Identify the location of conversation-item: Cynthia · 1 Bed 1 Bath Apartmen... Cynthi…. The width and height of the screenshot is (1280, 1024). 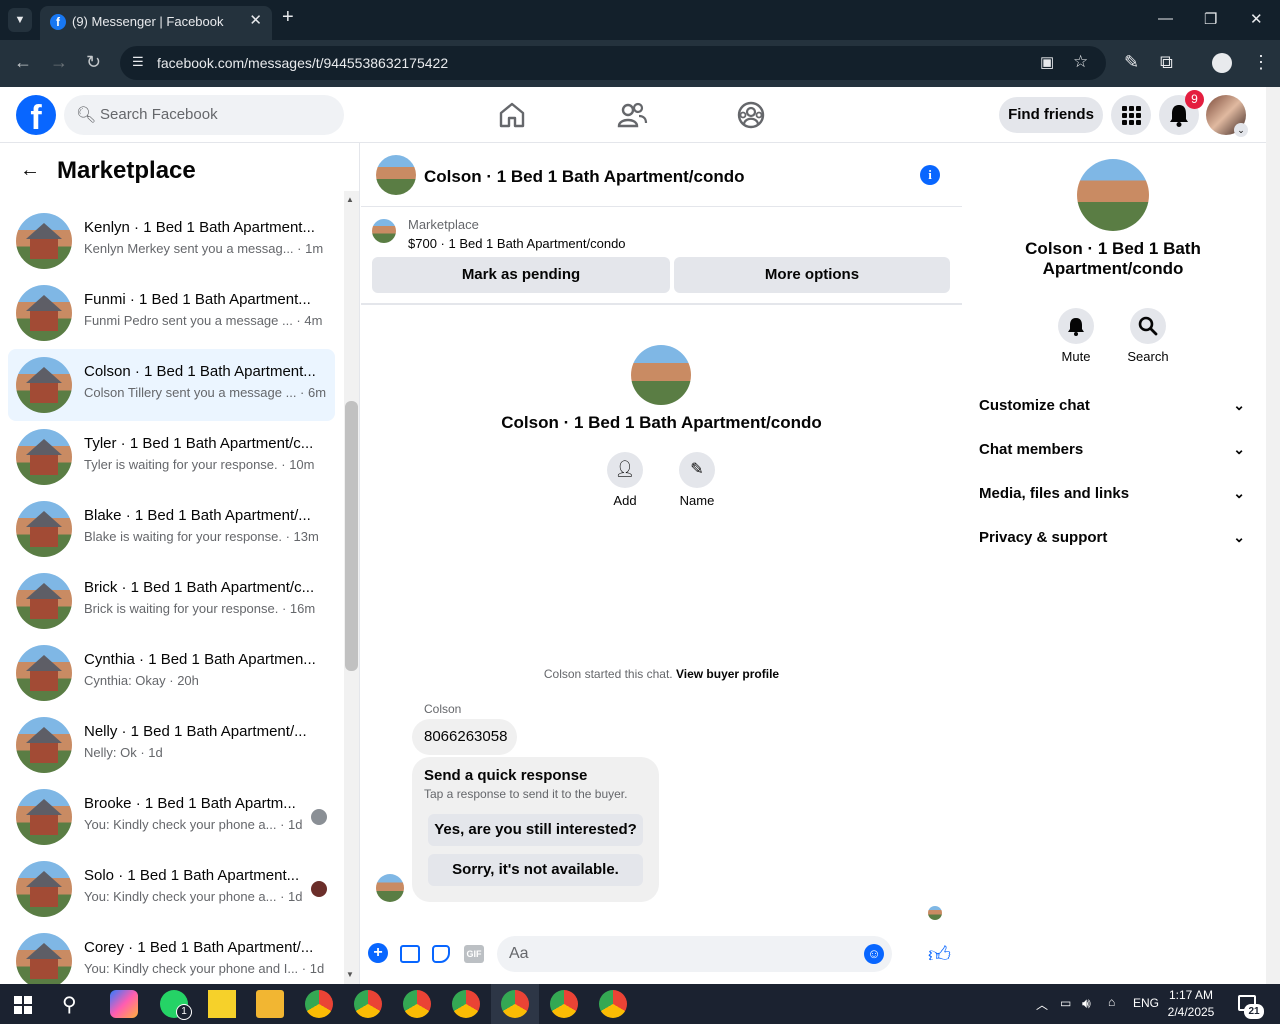
(171, 673).